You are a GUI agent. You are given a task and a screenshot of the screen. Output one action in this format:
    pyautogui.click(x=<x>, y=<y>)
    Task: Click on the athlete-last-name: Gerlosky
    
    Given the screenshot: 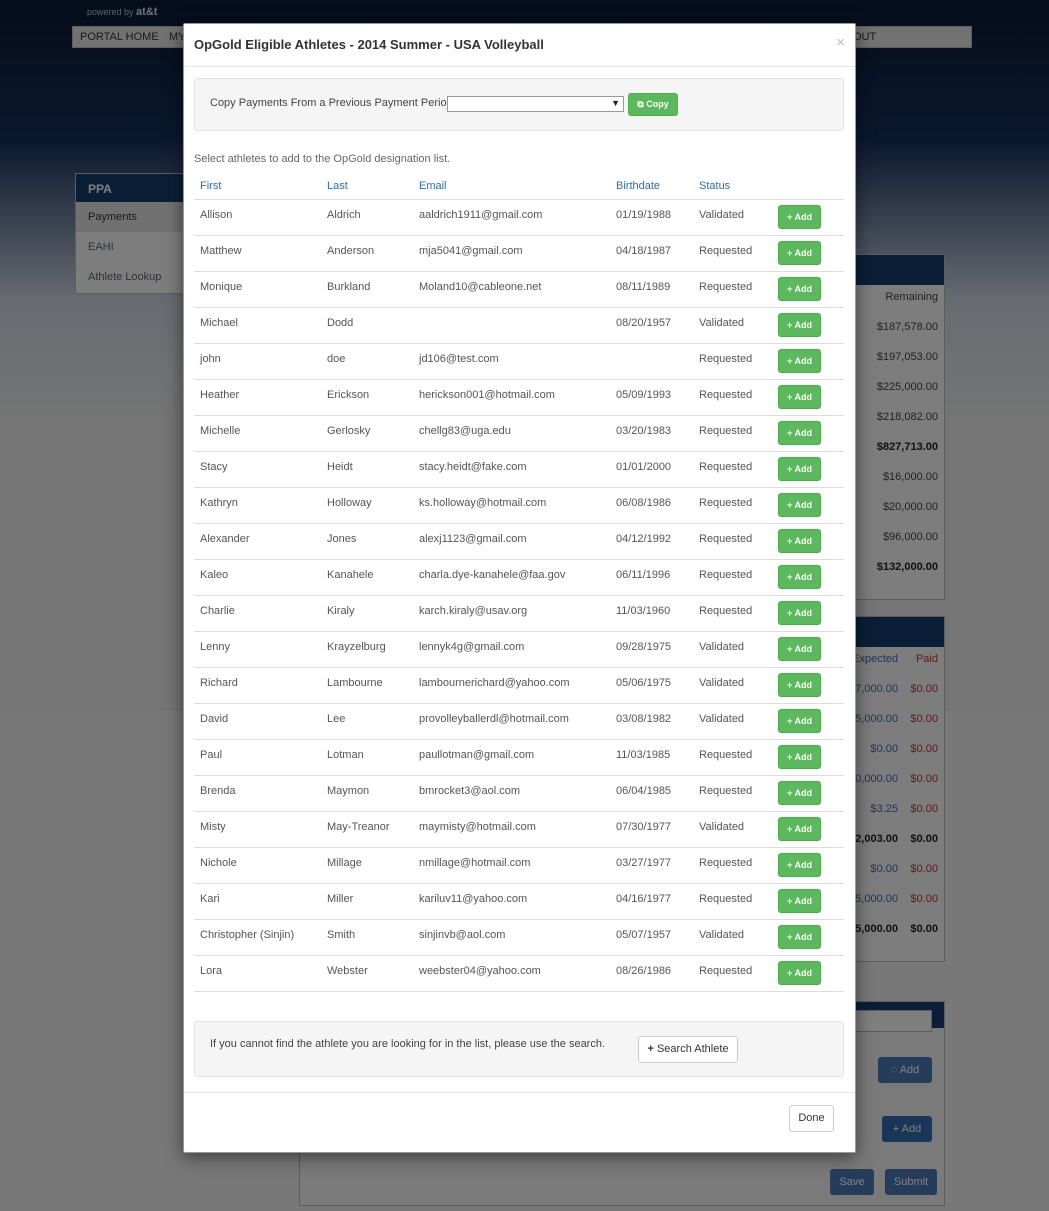 What is the action you would take?
    pyautogui.click(x=349, y=431)
    